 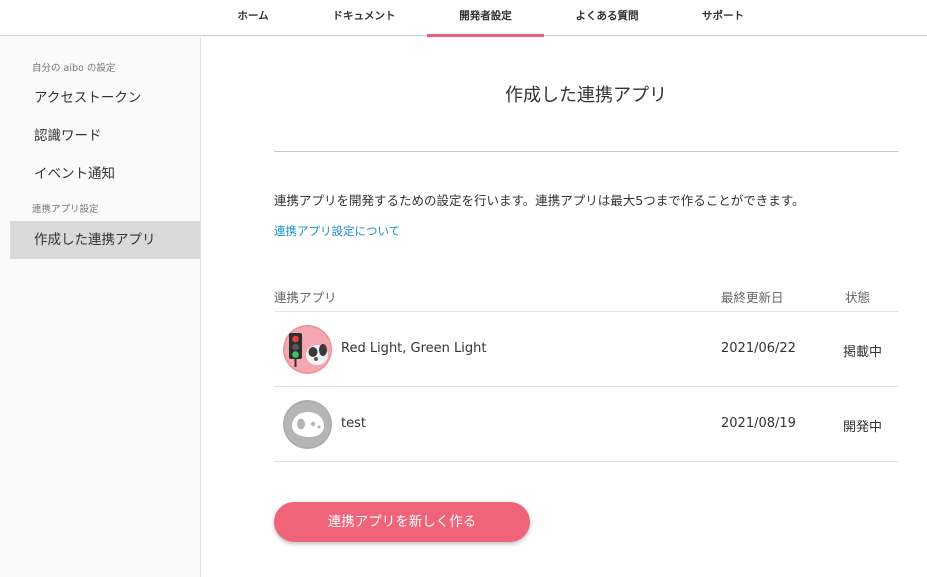 What do you see at coordinates (307, 424) in the screenshot?
I see `aibo-default-icon` at bounding box center [307, 424].